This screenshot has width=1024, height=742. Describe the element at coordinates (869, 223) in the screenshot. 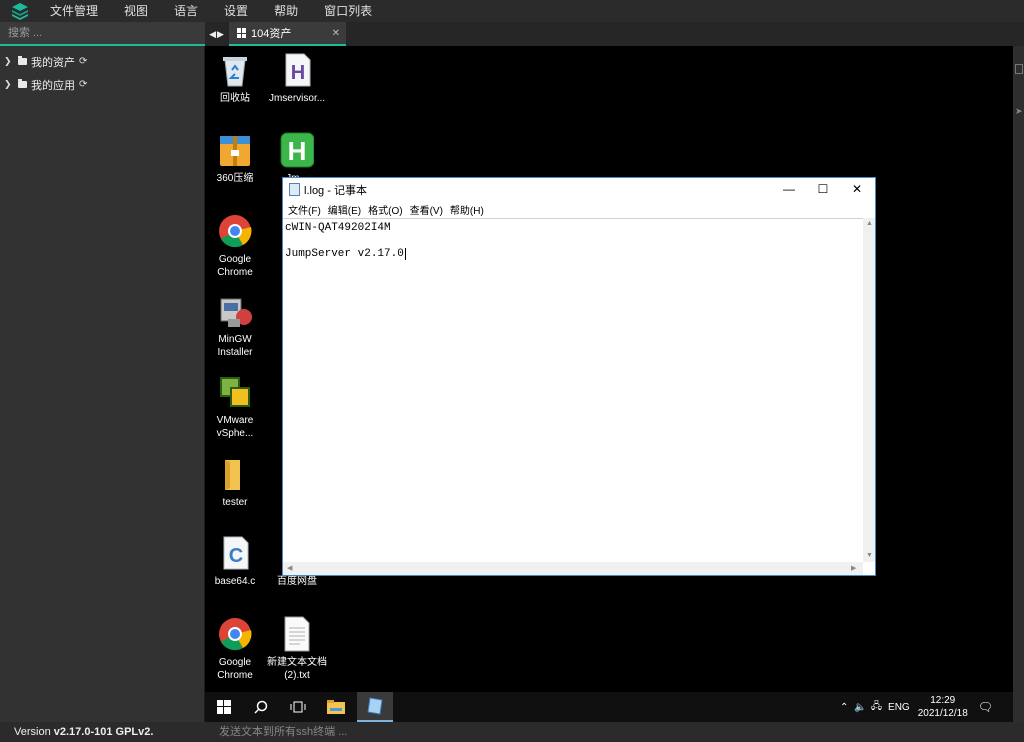

I see `scroll-up-icon: ▲` at that location.